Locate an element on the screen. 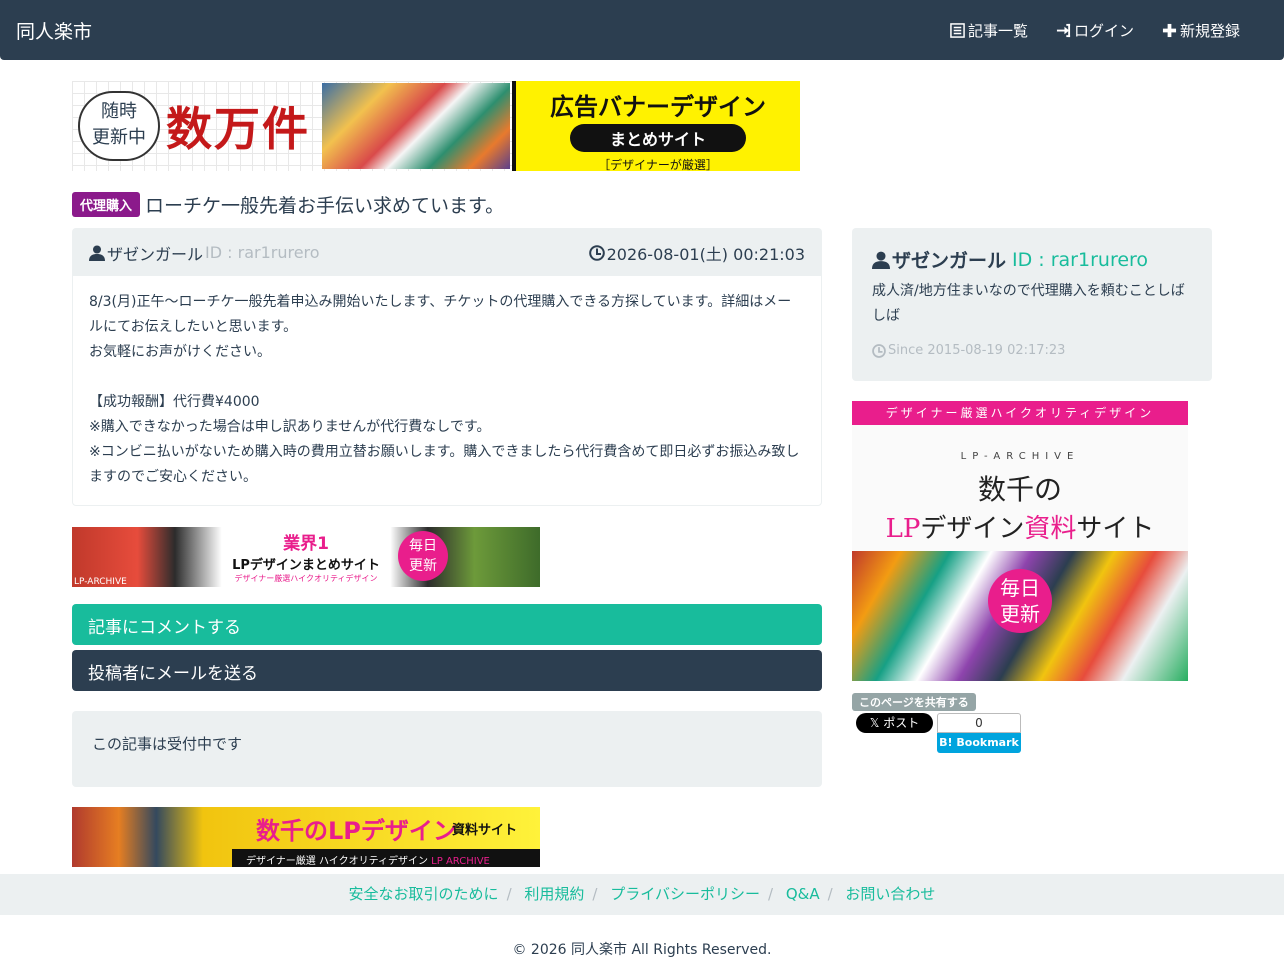 This screenshot has width=1284, height=961. footer-link-safety: 安全なお取引のために is located at coordinates (424, 894).